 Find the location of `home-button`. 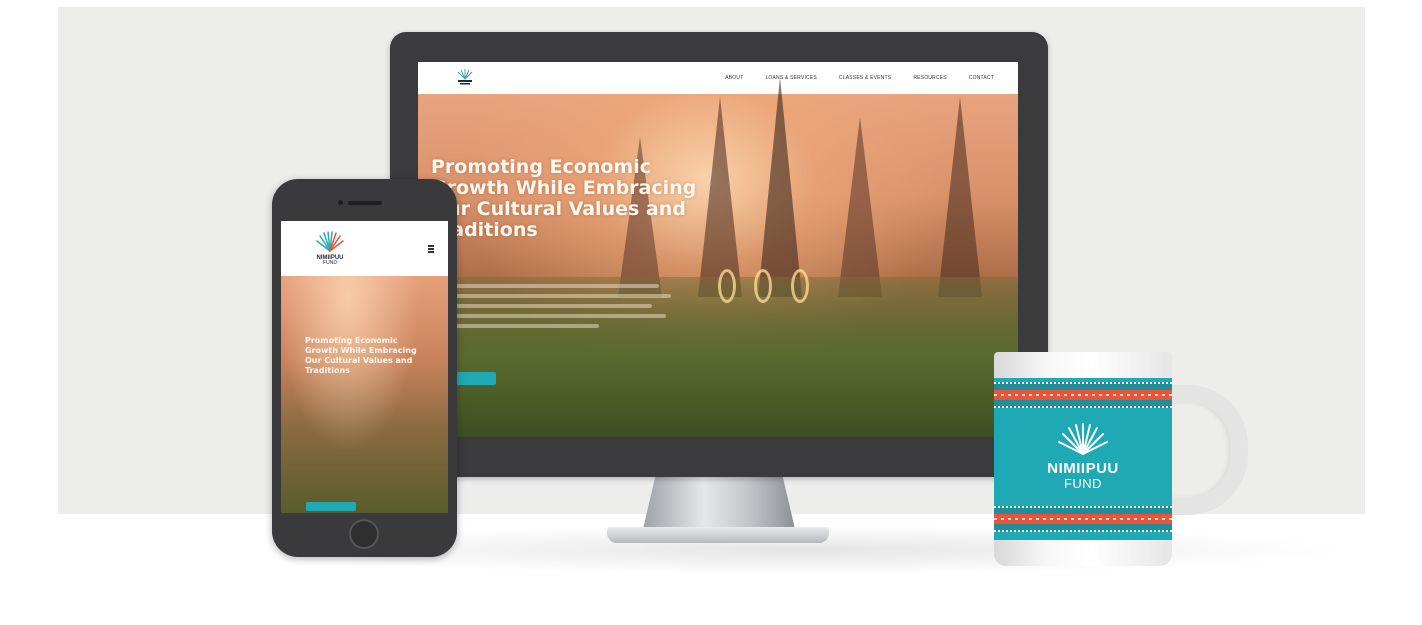

home-button is located at coordinates (364, 534).